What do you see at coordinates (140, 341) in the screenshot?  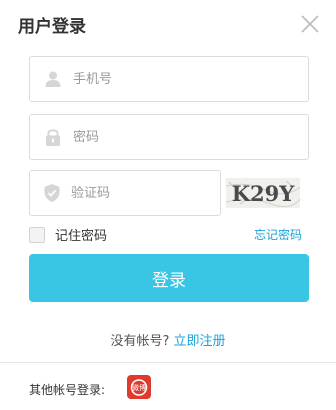 I see `no-account-text: 没有帐号?` at bounding box center [140, 341].